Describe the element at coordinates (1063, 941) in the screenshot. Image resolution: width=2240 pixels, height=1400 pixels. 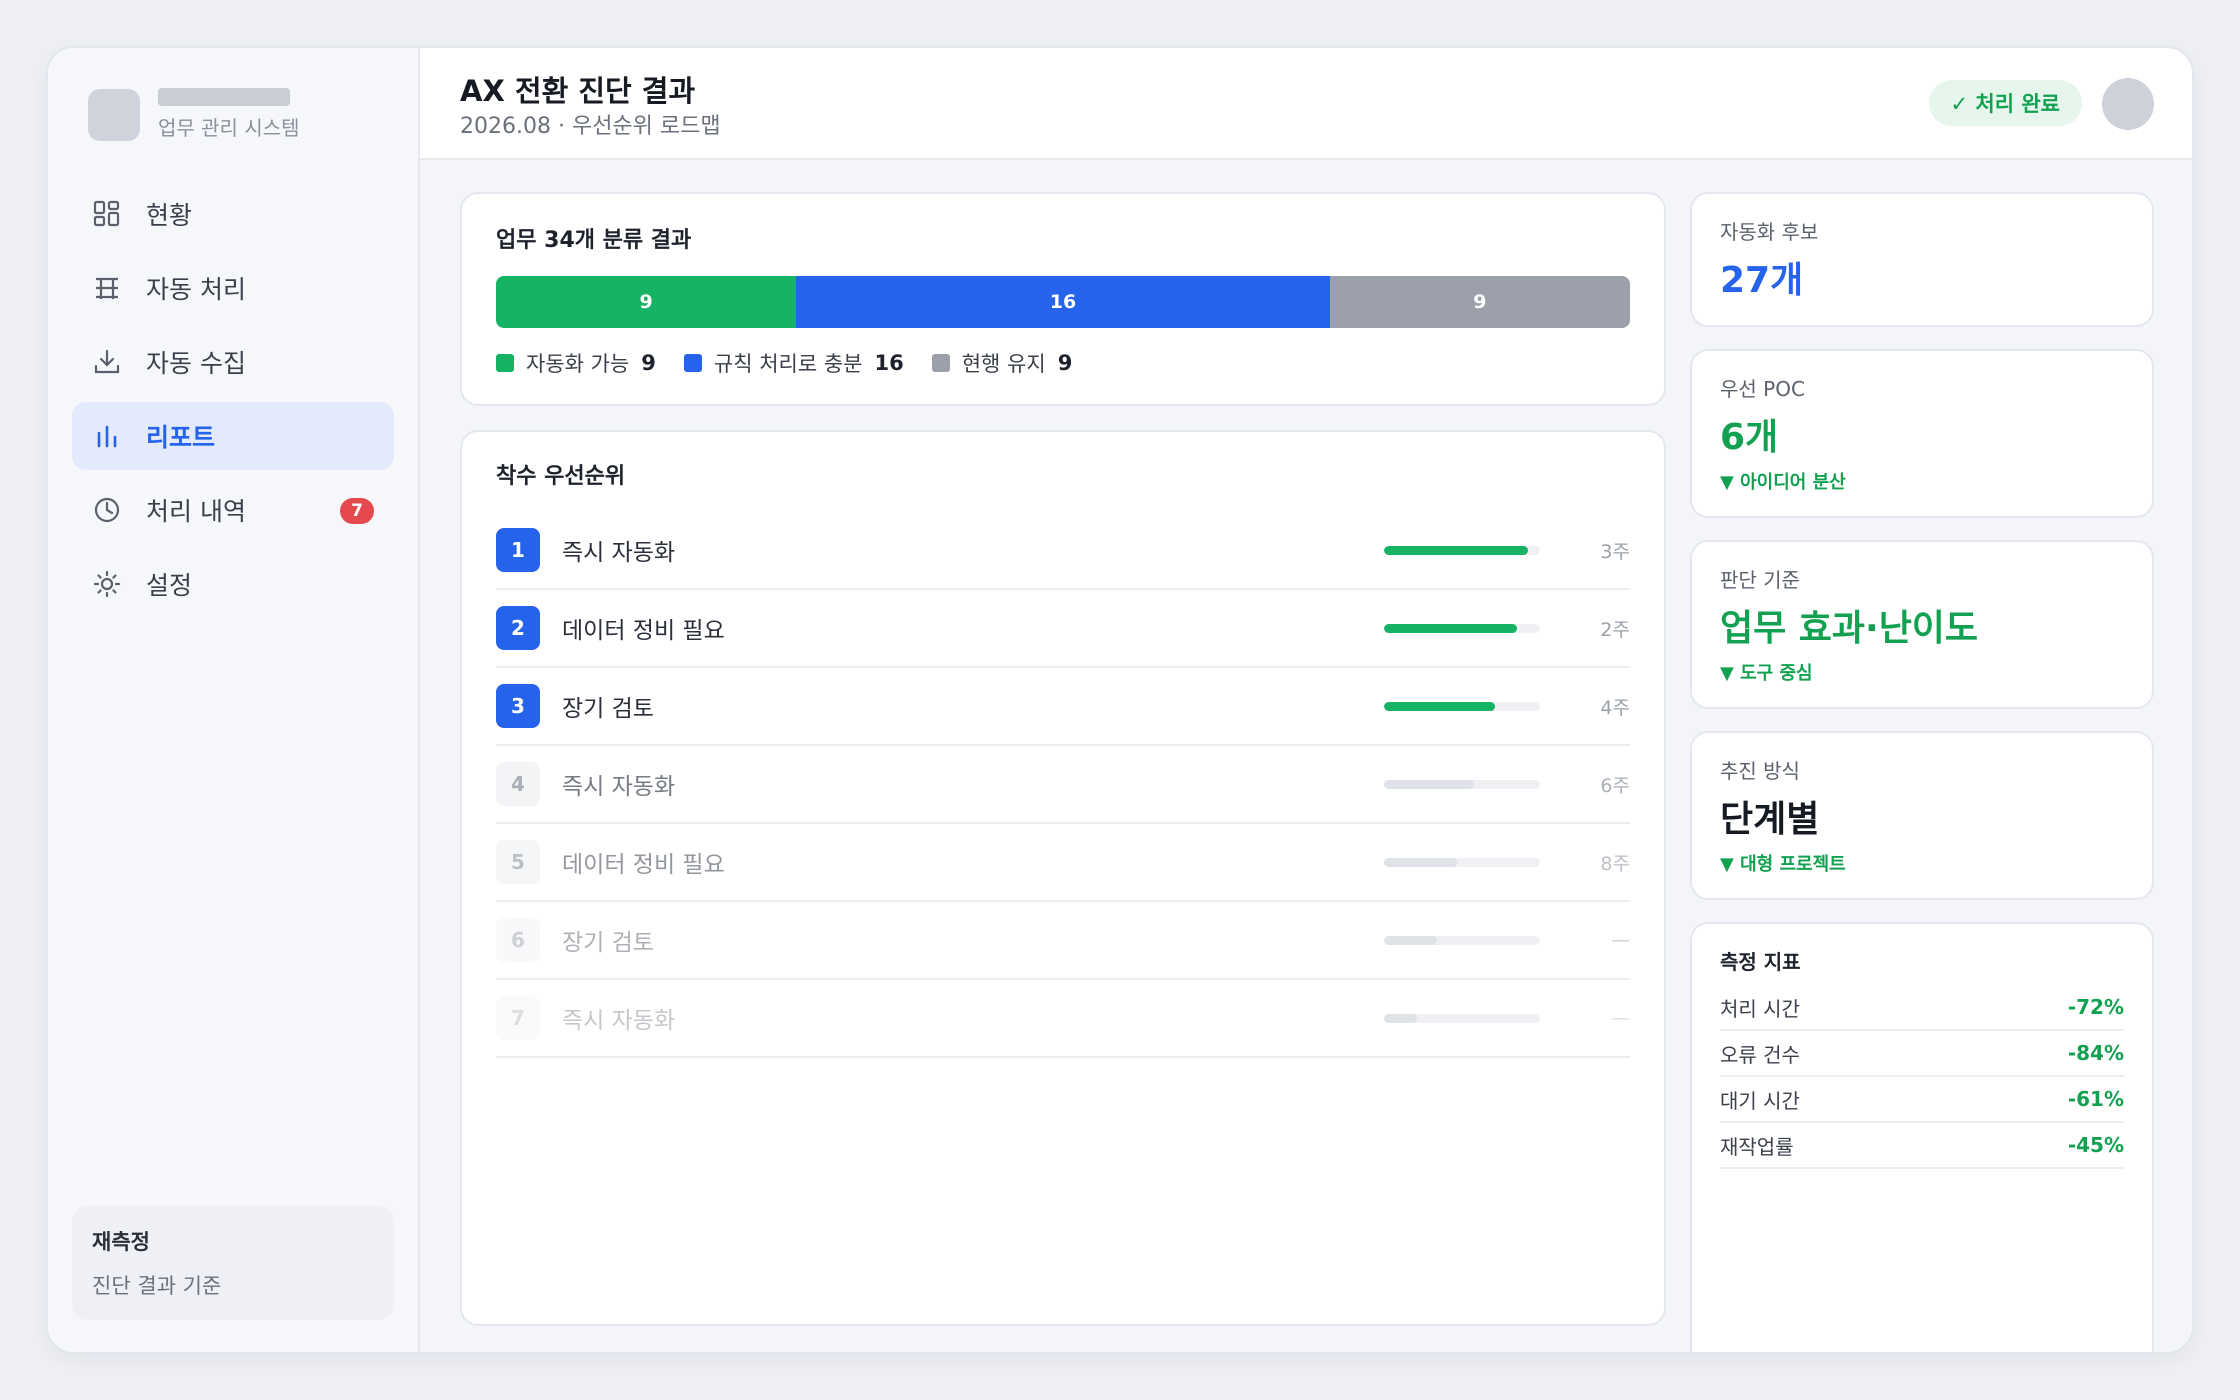
I see `priority-row: 6 장기 검토 —` at that location.